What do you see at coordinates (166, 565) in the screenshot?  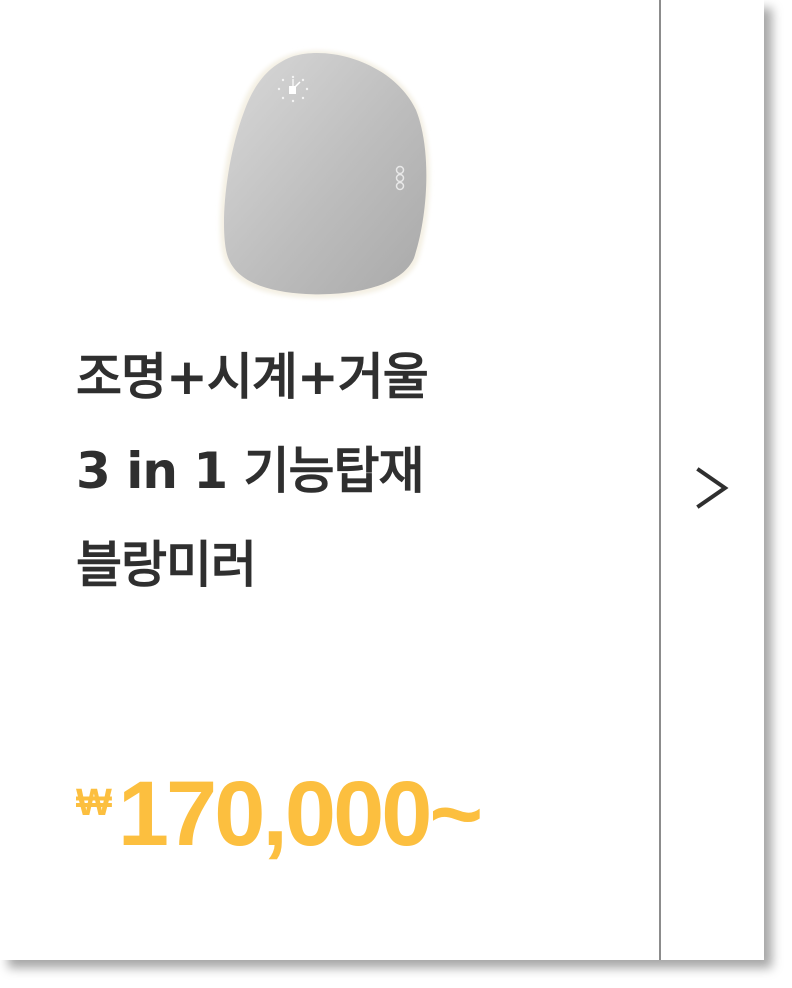 I see `product-title-line-3: 블랑미러` at bounding box center [166, 565].